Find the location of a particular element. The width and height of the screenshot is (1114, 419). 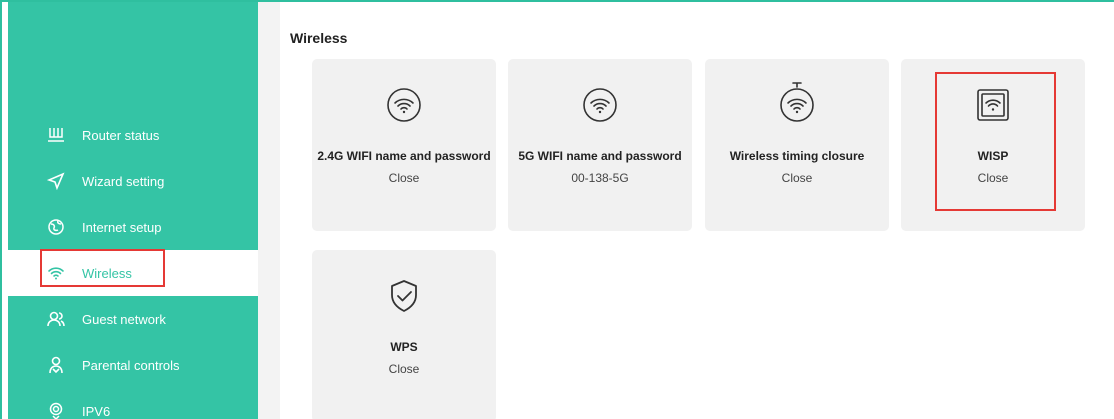

shield-check-icon is located at coordinates (404, 296).